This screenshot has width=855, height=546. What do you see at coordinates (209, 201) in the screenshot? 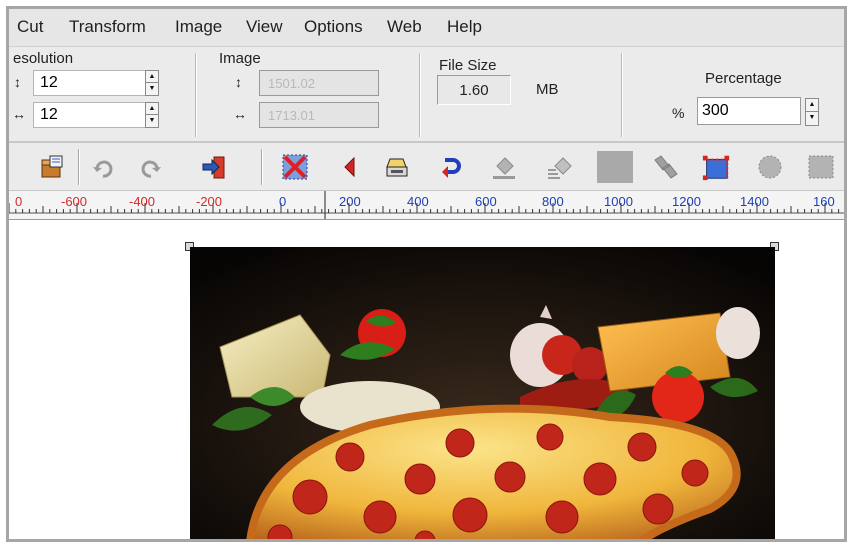
I see `ruler-label: -200` at bounding box center [209, 201].